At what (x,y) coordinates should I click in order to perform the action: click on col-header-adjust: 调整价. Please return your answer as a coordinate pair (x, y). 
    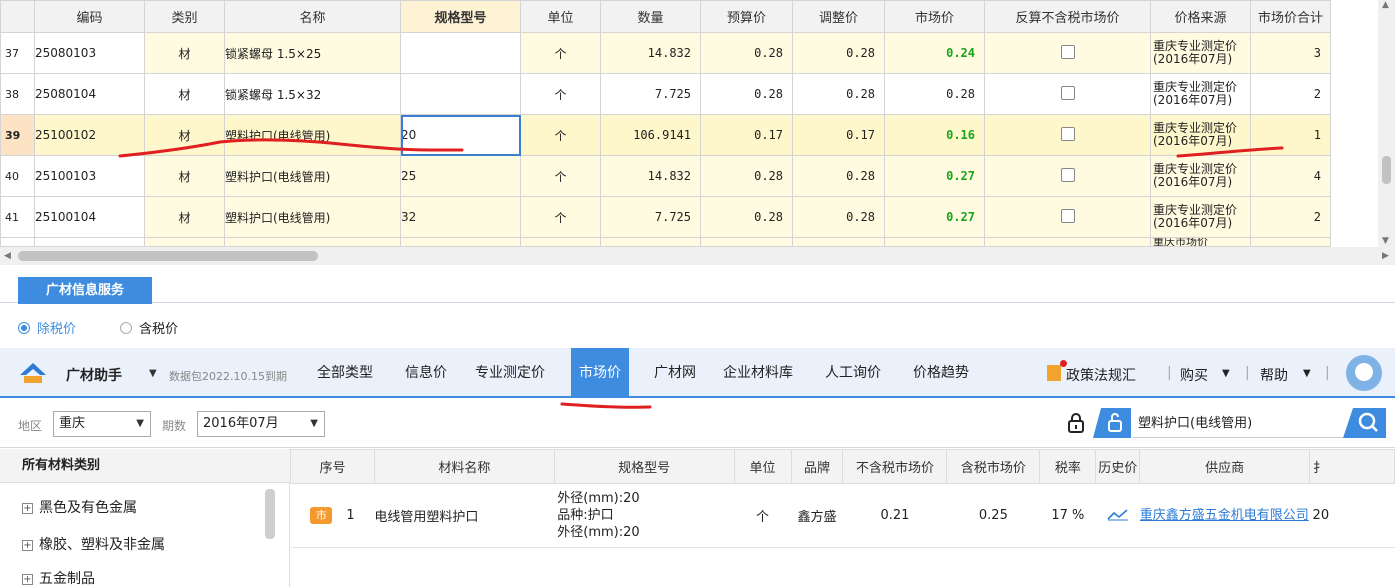
    Looking at the image, I should click on (838, 16).